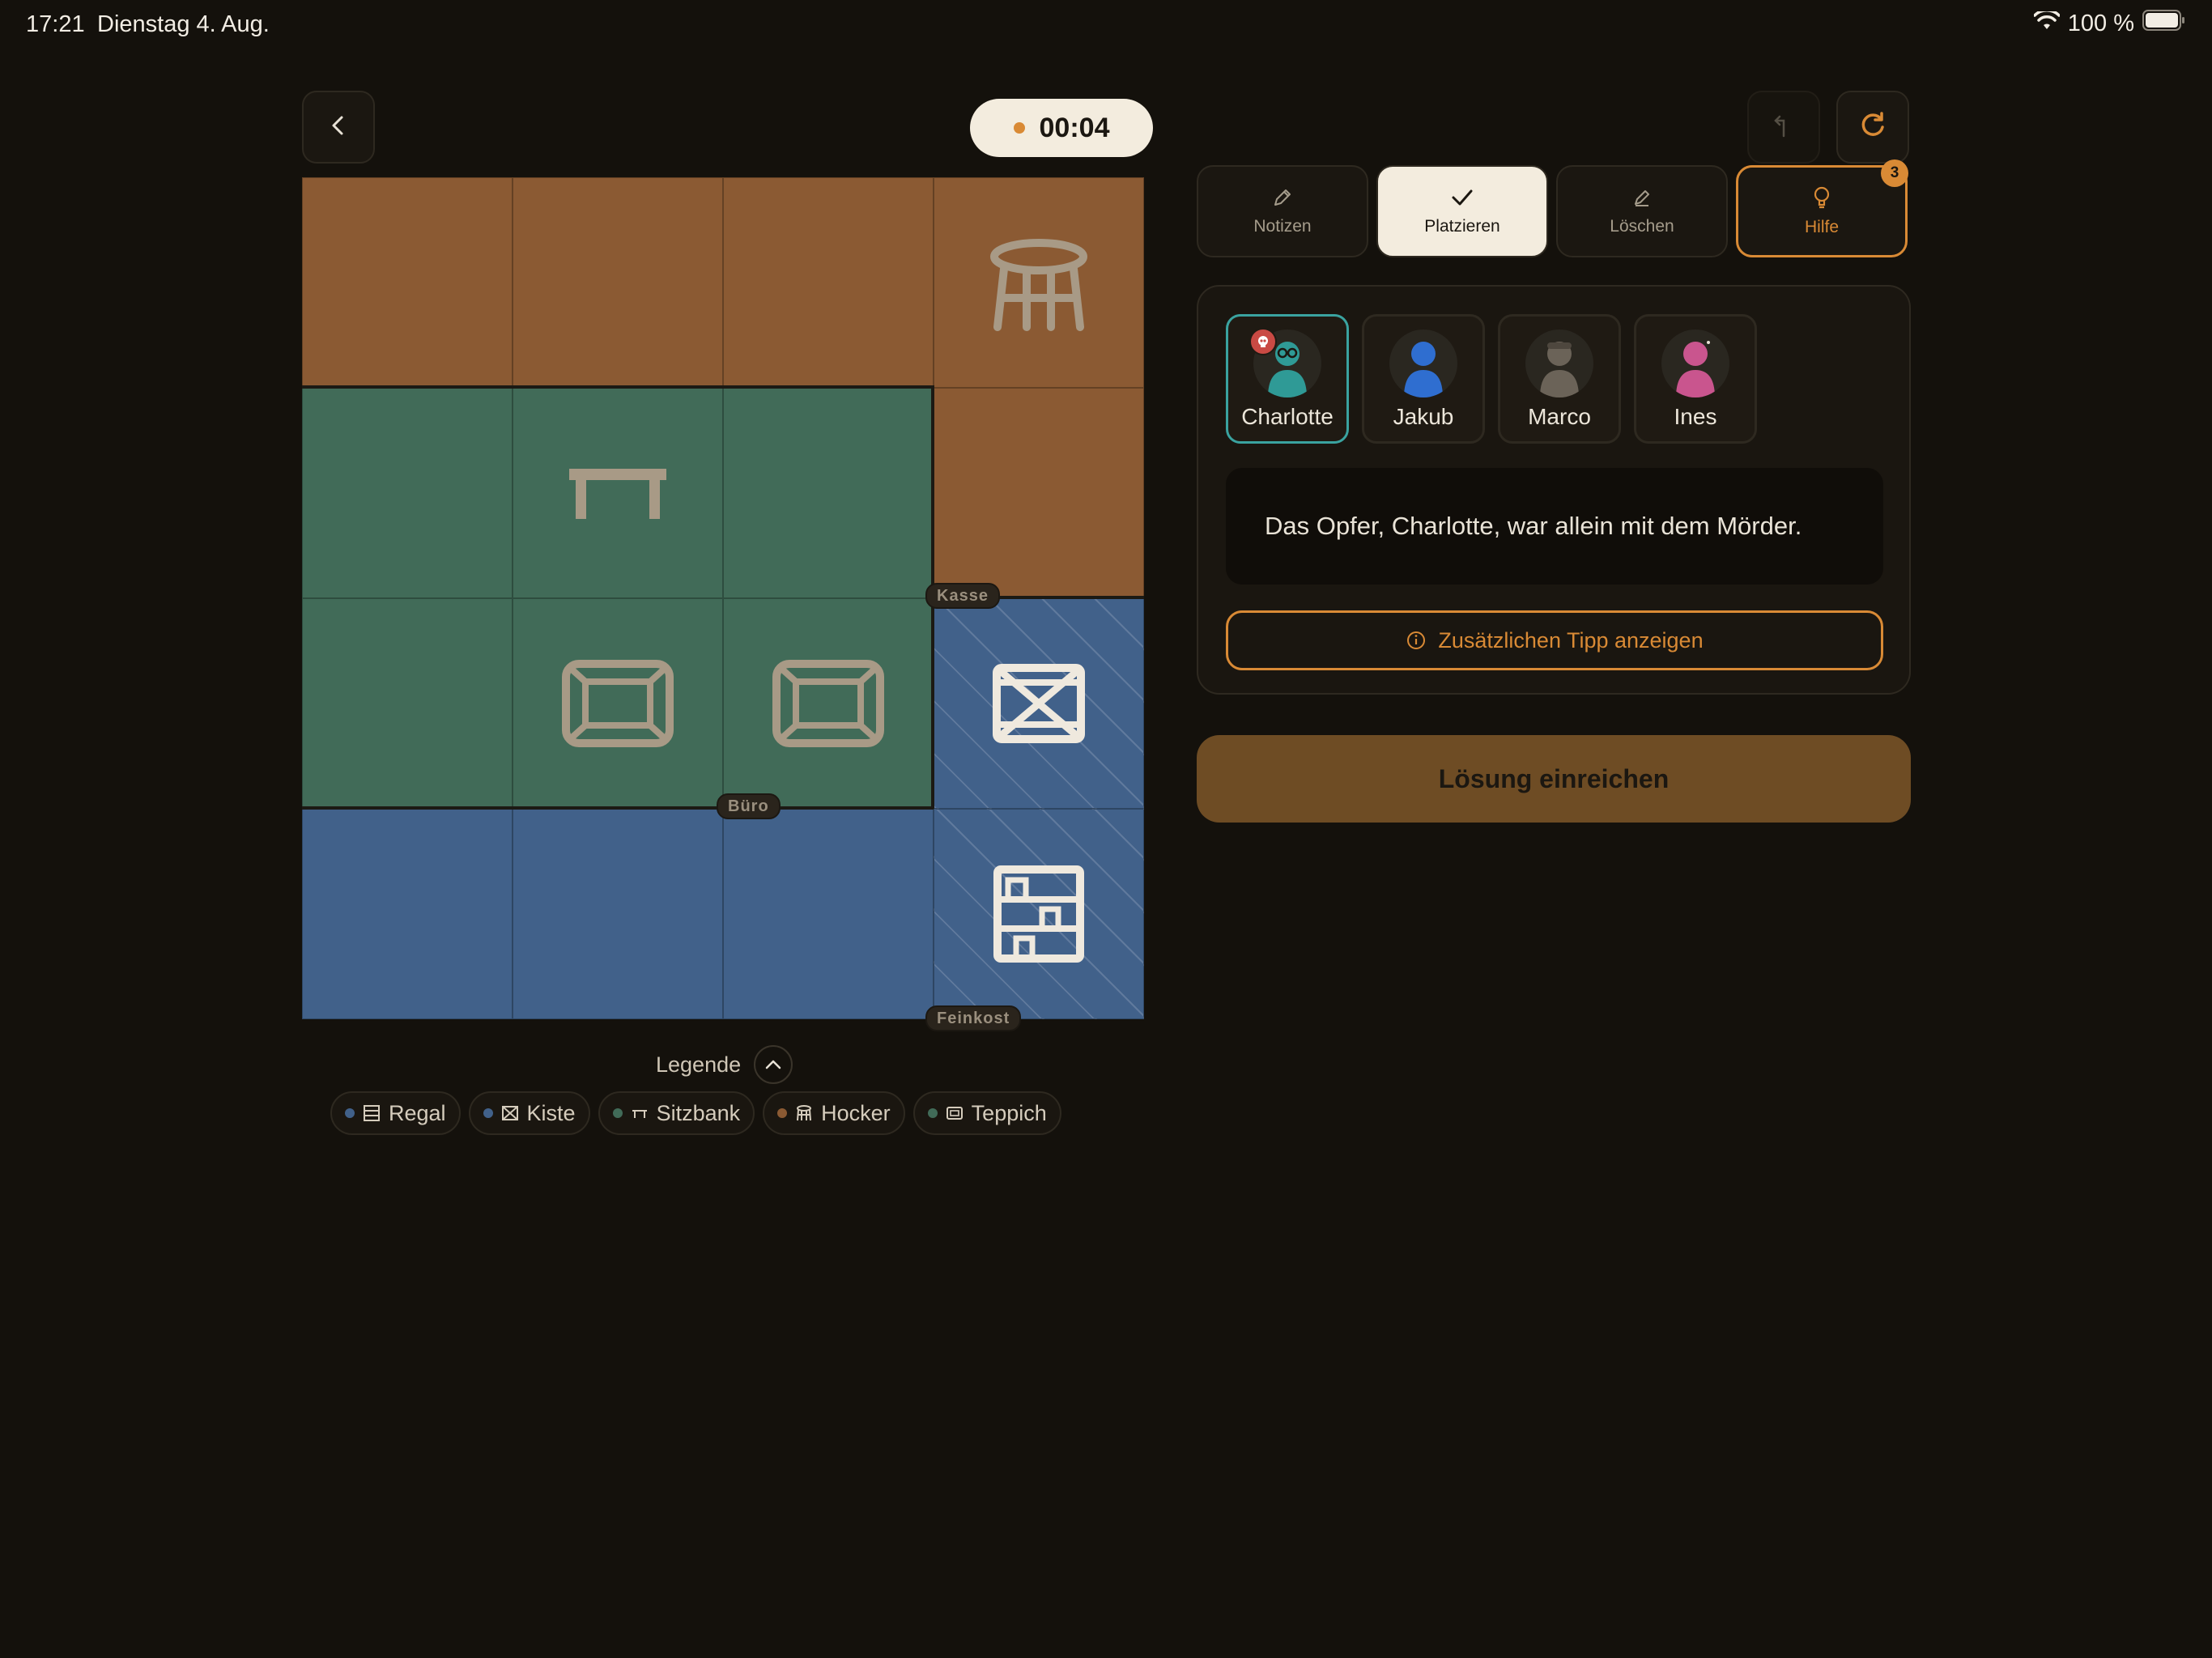 The width and height of the screenshot is (2212, 1658). I want to click on status-right: 100 %, so click(2110, 22).